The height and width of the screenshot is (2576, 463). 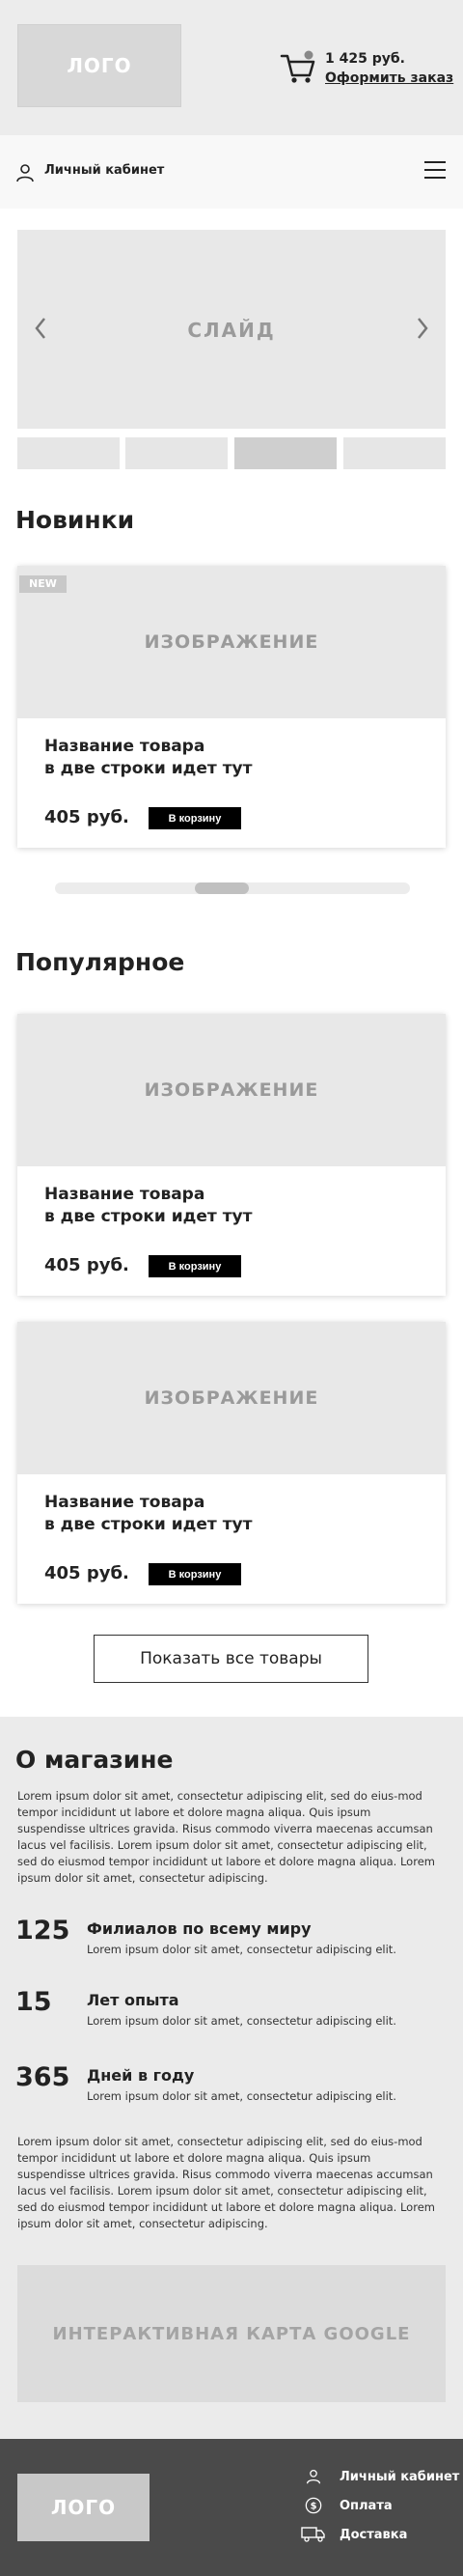 I want to click on menu-icon, so click(x=435, y=171).